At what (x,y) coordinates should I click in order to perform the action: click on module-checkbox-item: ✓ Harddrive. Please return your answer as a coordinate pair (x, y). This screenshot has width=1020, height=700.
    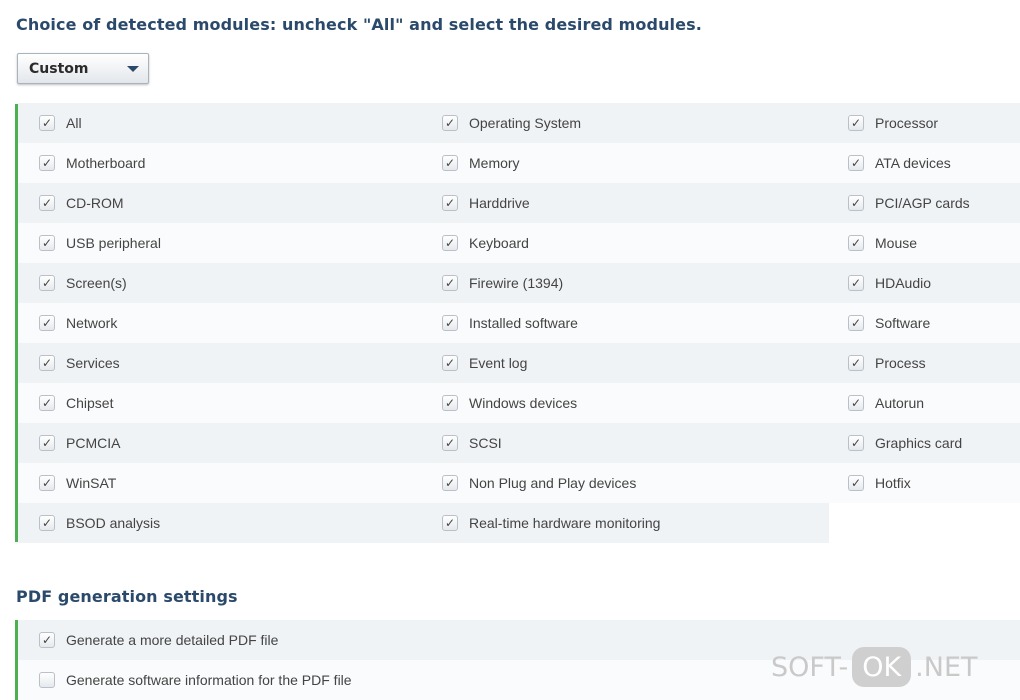
    Looking at the image, I should click on (486, 203).